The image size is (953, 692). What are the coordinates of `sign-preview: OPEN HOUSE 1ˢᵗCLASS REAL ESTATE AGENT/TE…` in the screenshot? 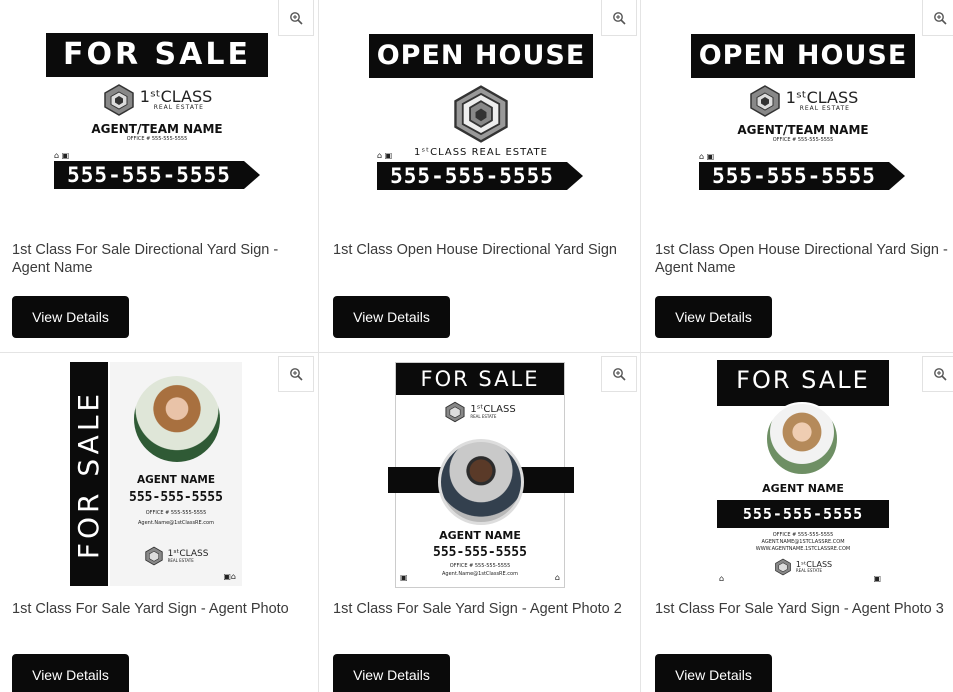 It's located at (803, 119).